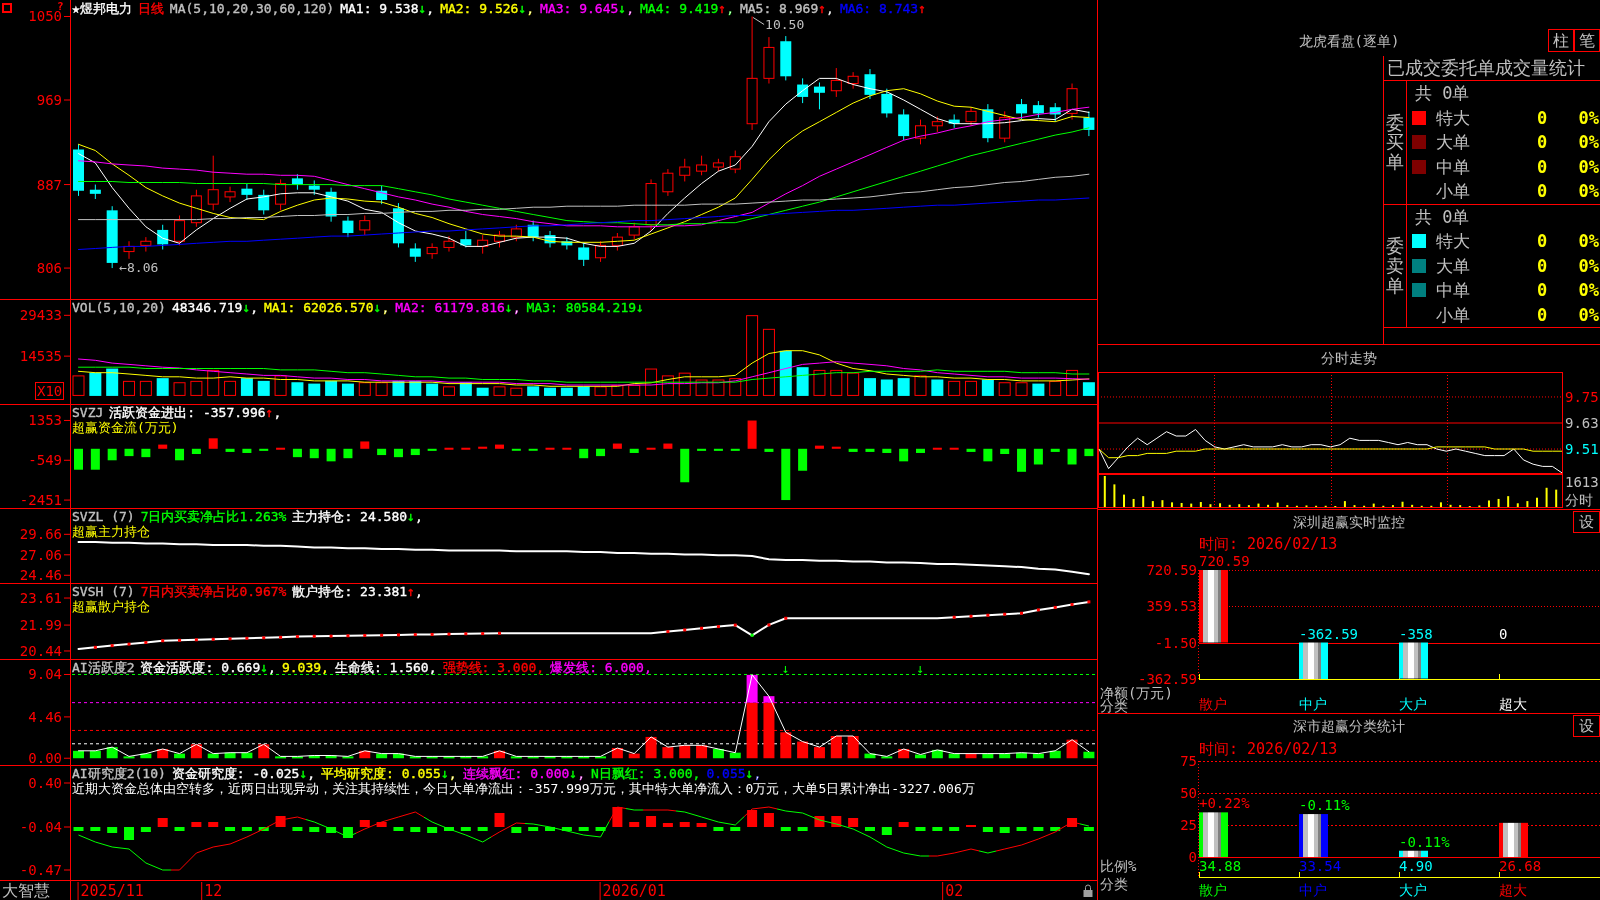 The height and width of the screenshot is (900, 1600). I want to click on legend-text: 活跃资金进出: -357.996↑,, so click(195, 412).